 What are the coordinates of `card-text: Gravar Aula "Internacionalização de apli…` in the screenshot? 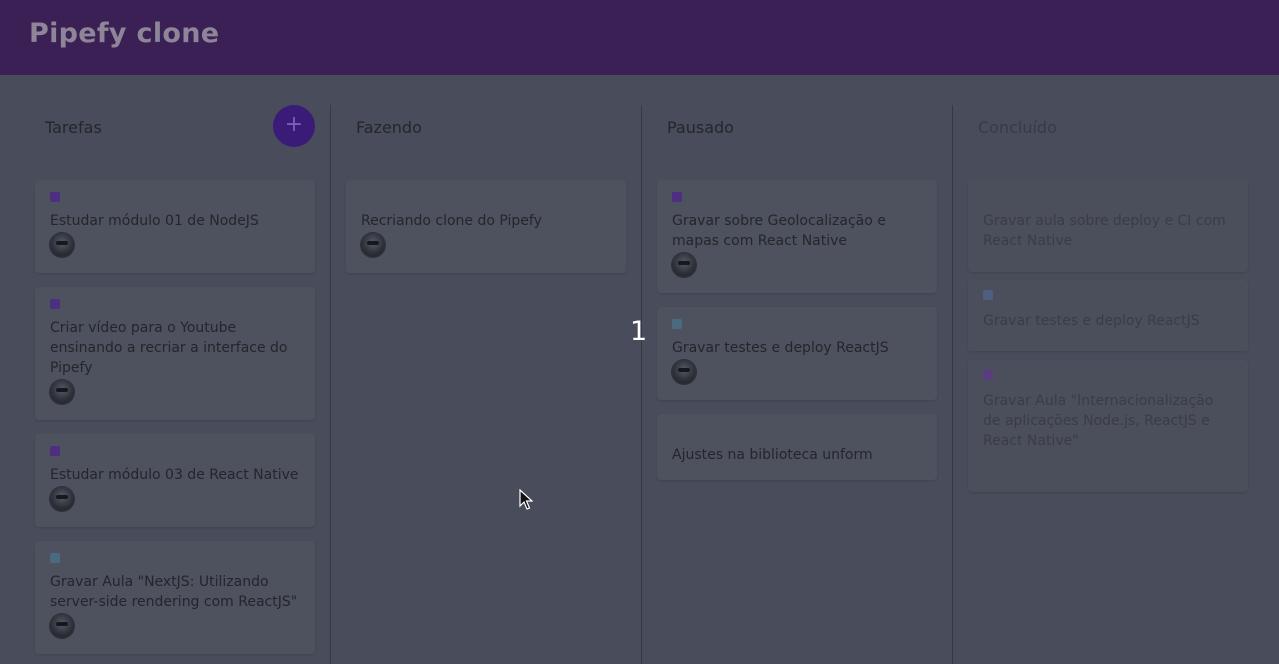 It's located at (1098, 421).